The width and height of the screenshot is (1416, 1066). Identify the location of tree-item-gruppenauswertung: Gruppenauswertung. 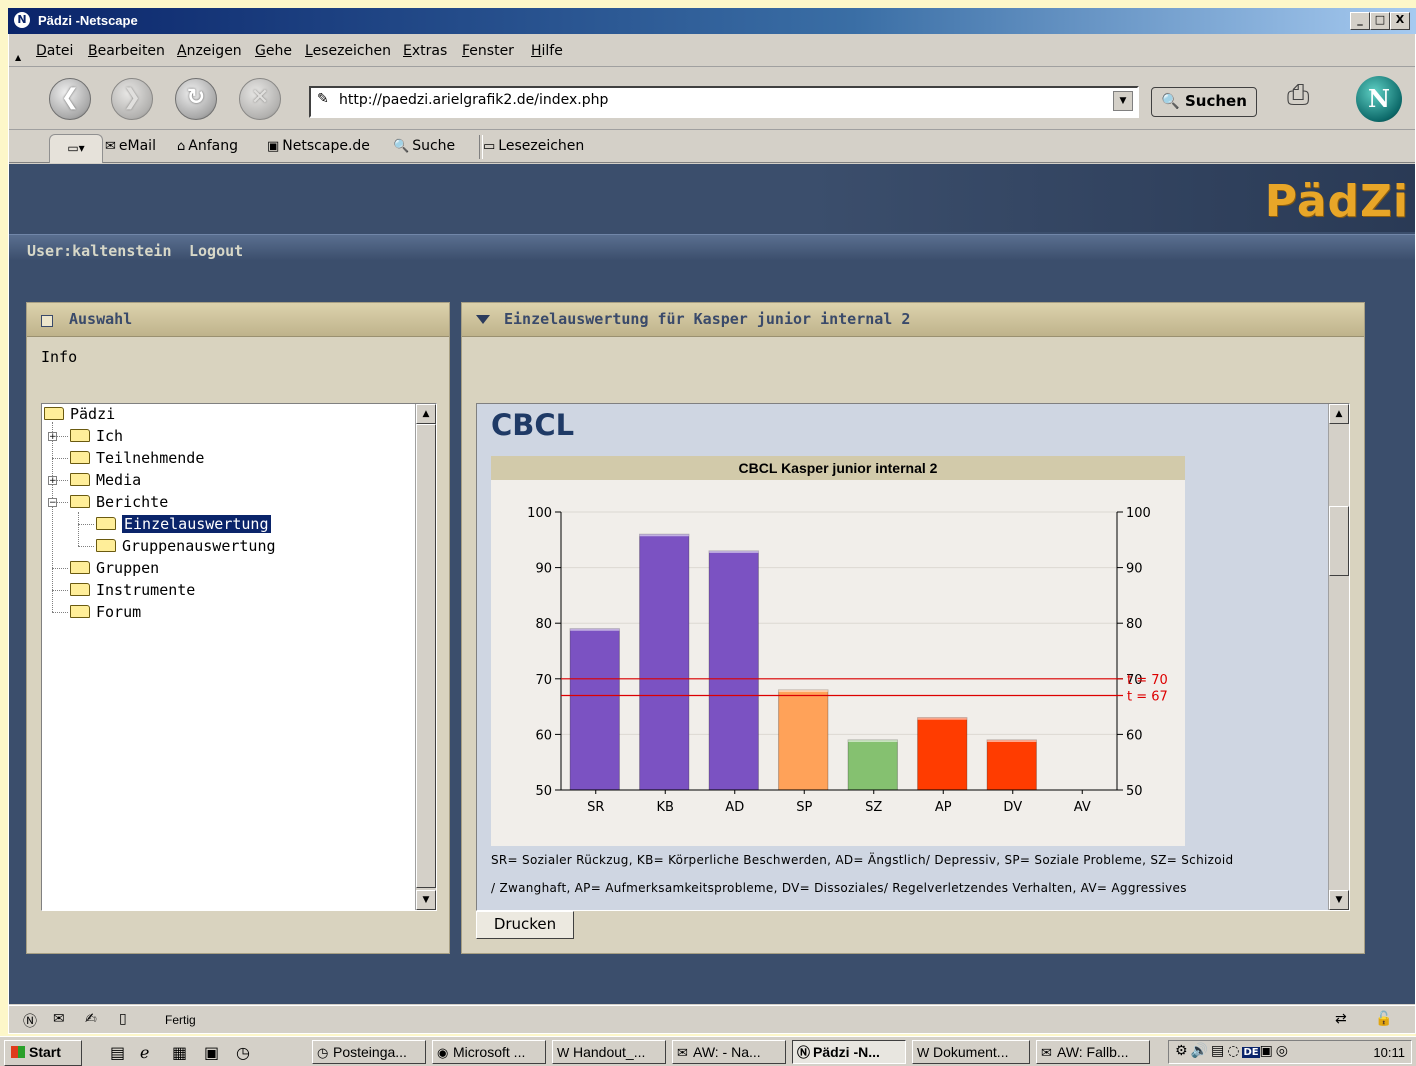
(186, 546).